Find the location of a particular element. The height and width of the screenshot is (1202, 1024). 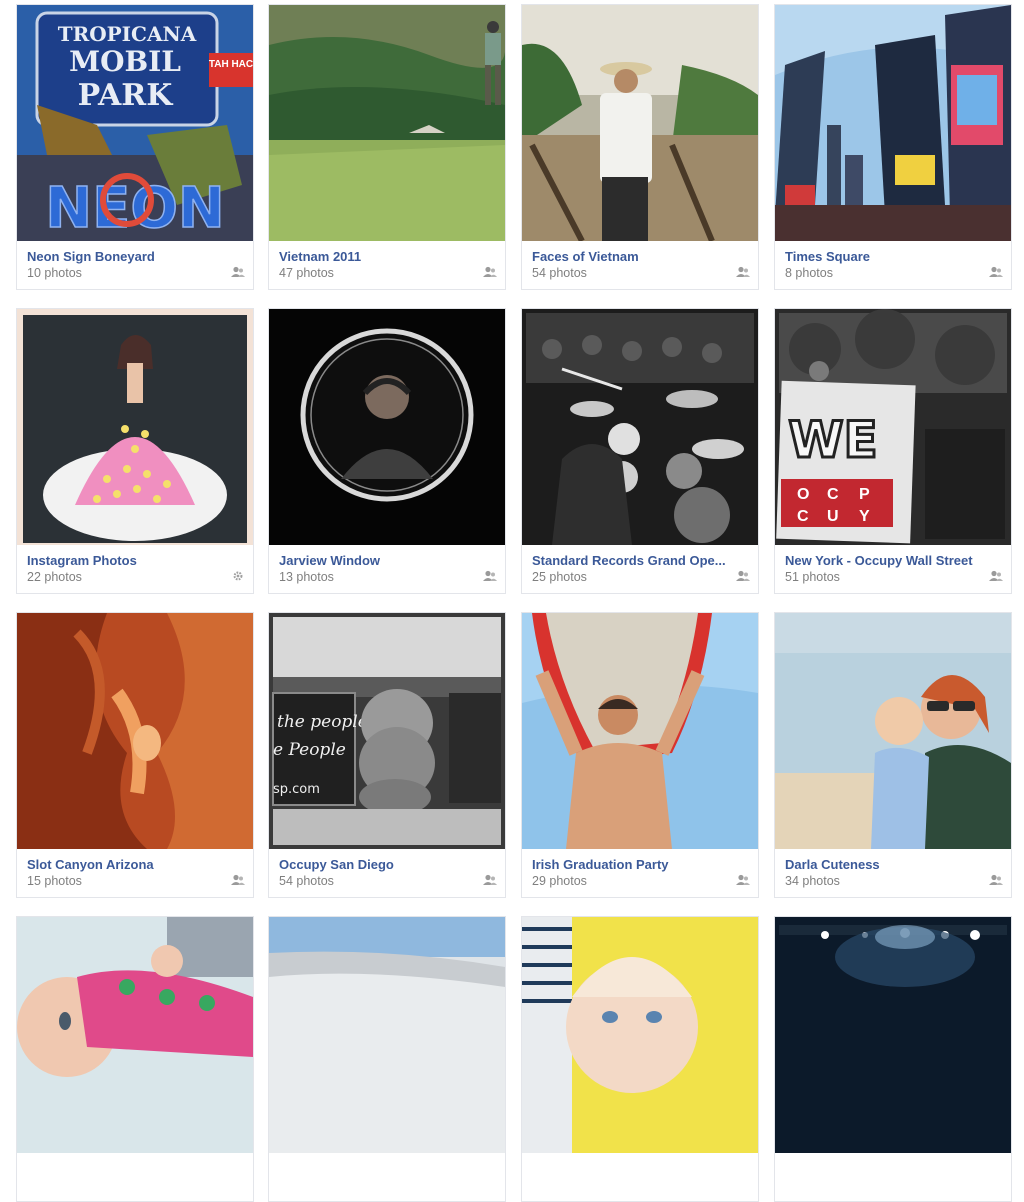

album-title-link: Occupy San Diego is located at coordinates (379, 865).